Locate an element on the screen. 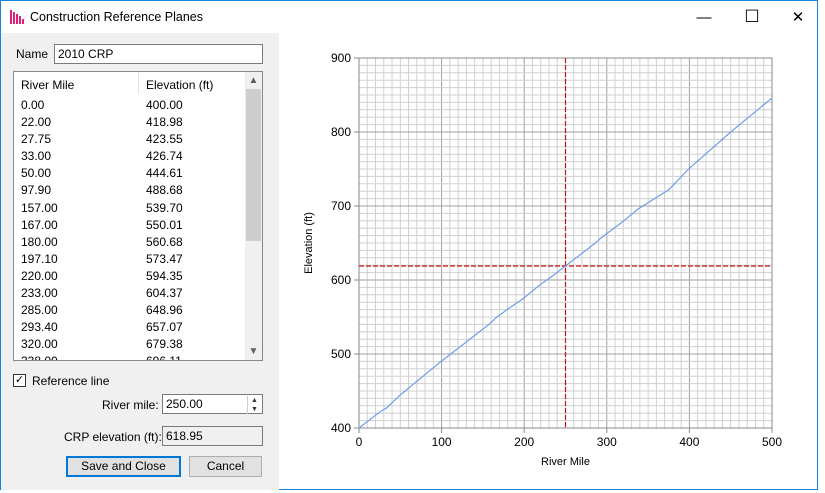 The width and height of the screenshot is (825, 493). elevation-cell: 594.35 is located at coordinates (164, 275).